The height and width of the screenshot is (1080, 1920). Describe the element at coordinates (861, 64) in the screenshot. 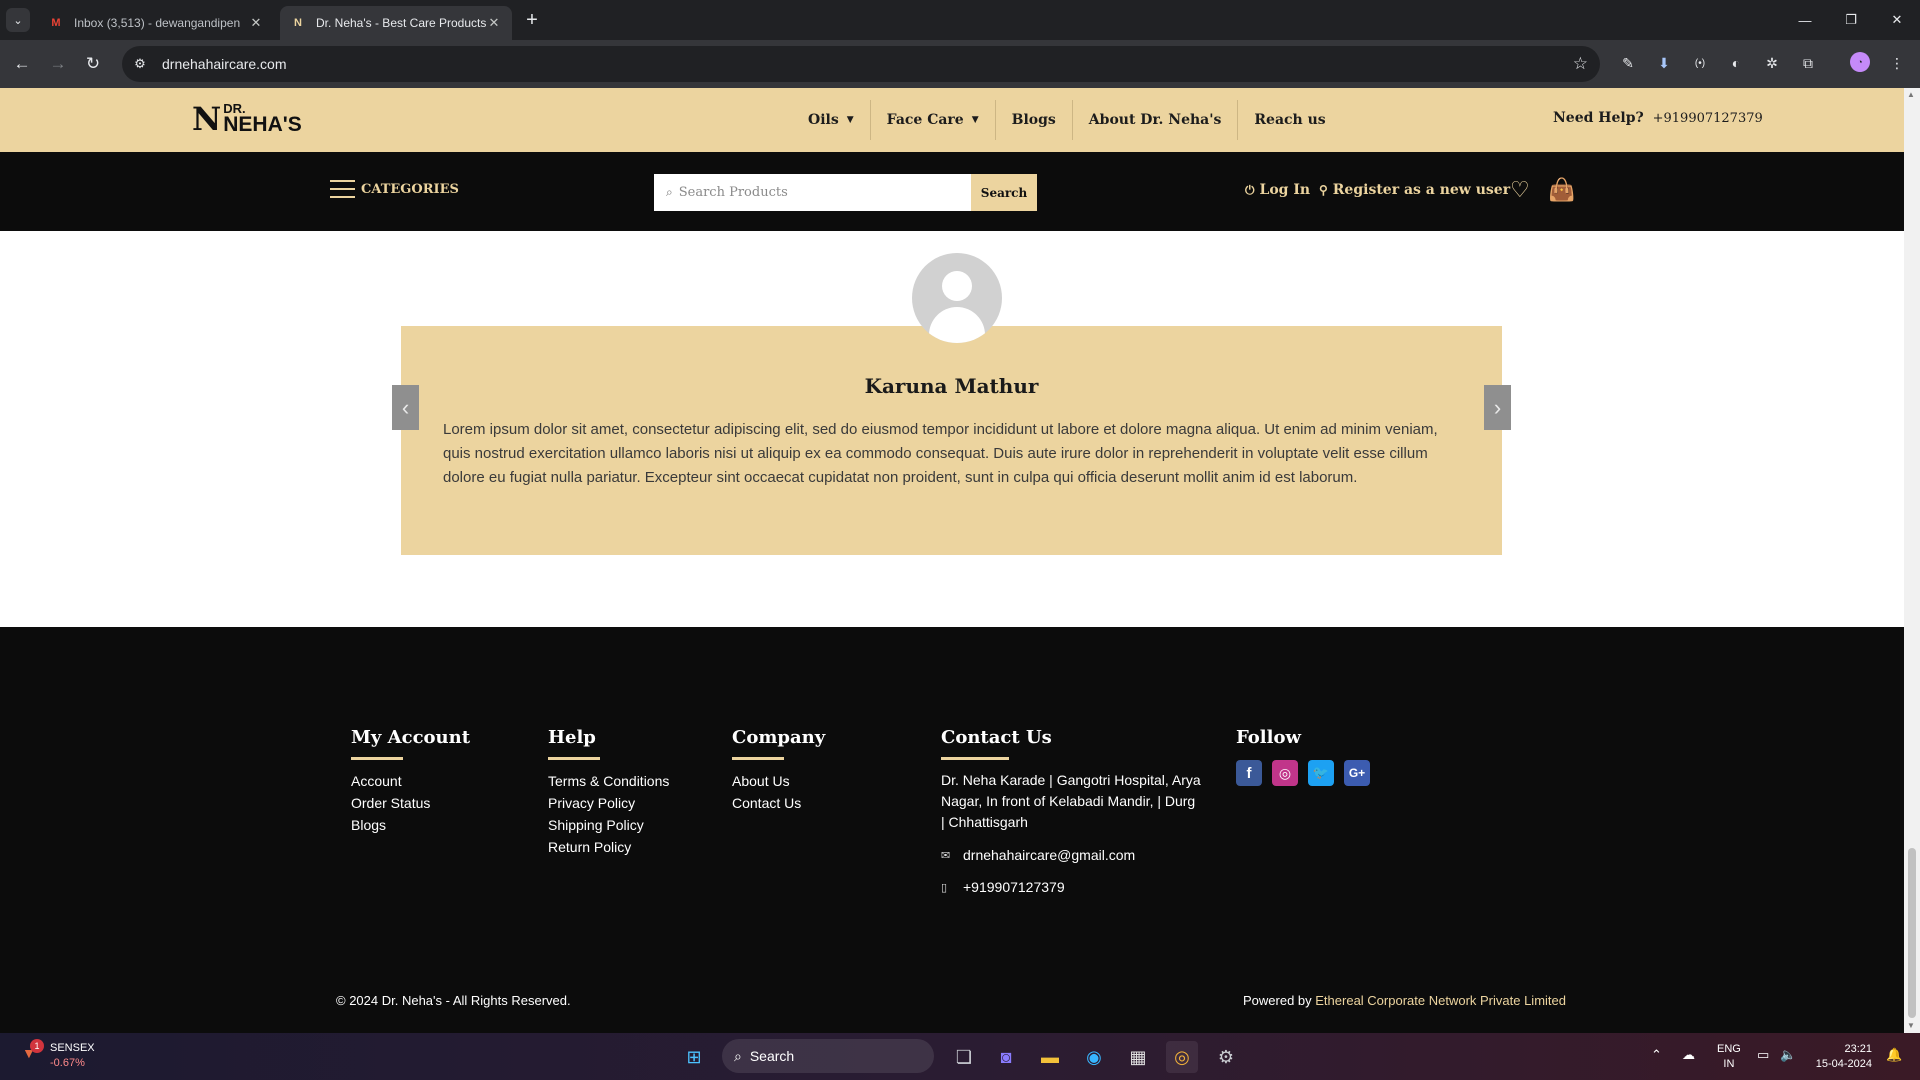

I see `address-bar: ⚙ drnehahaircare.com ☆` at that location.